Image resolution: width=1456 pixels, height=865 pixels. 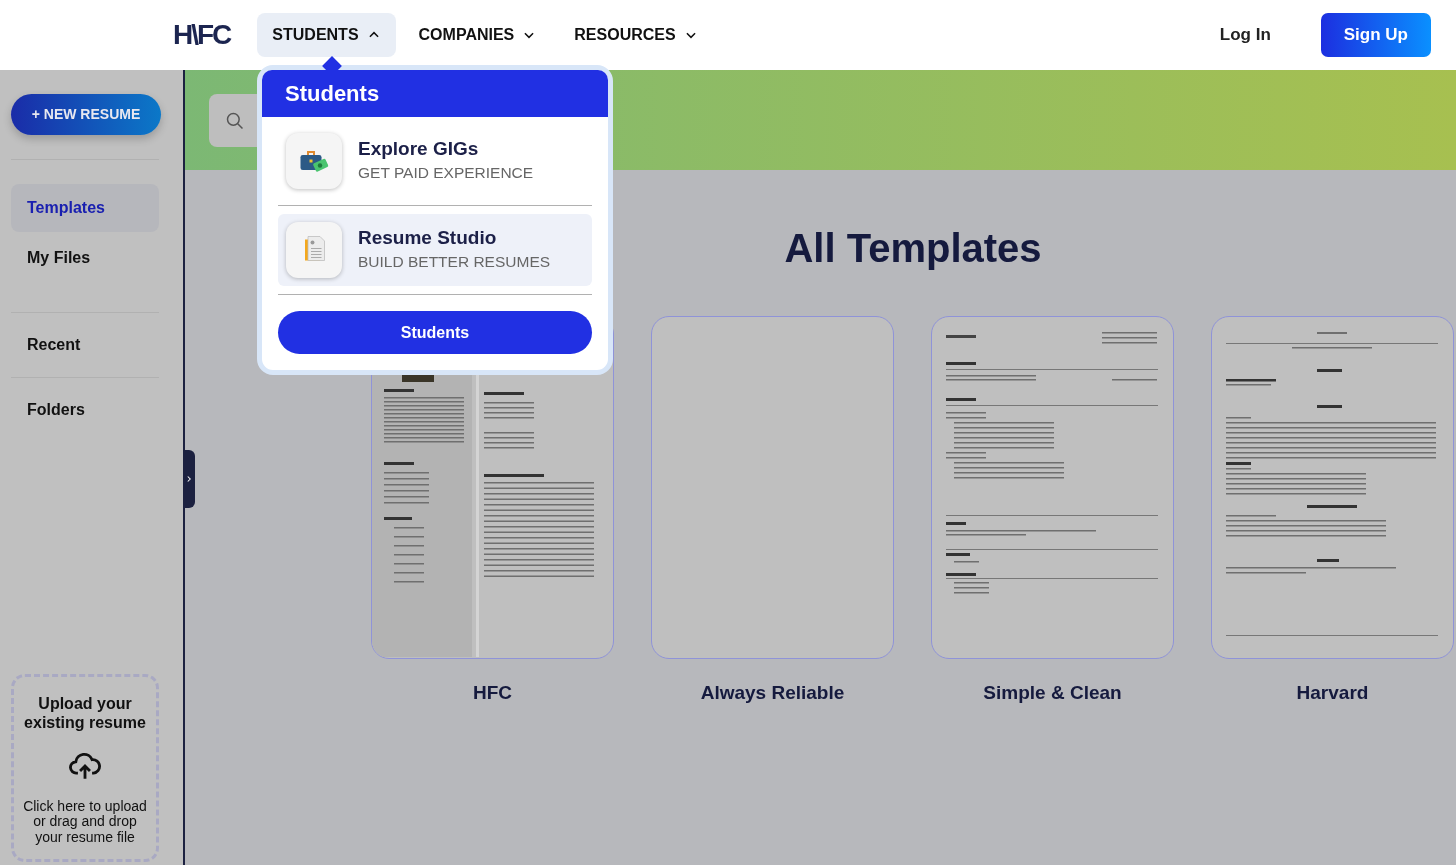 I want to click on menu-item: Resume Studio BUILD BETTER RESUMES, so click(x=435, y=250).